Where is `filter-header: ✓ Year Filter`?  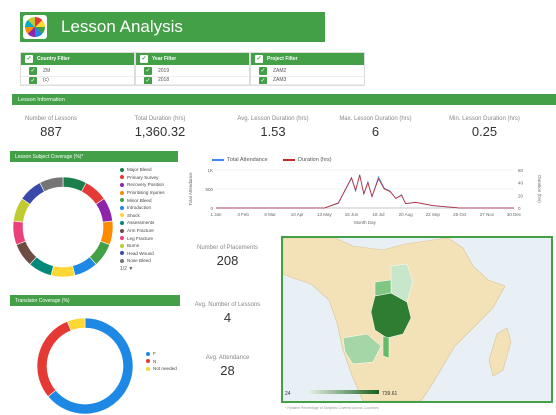 filter-header: ✓ Year Filter is located at coordinates (192, 59).